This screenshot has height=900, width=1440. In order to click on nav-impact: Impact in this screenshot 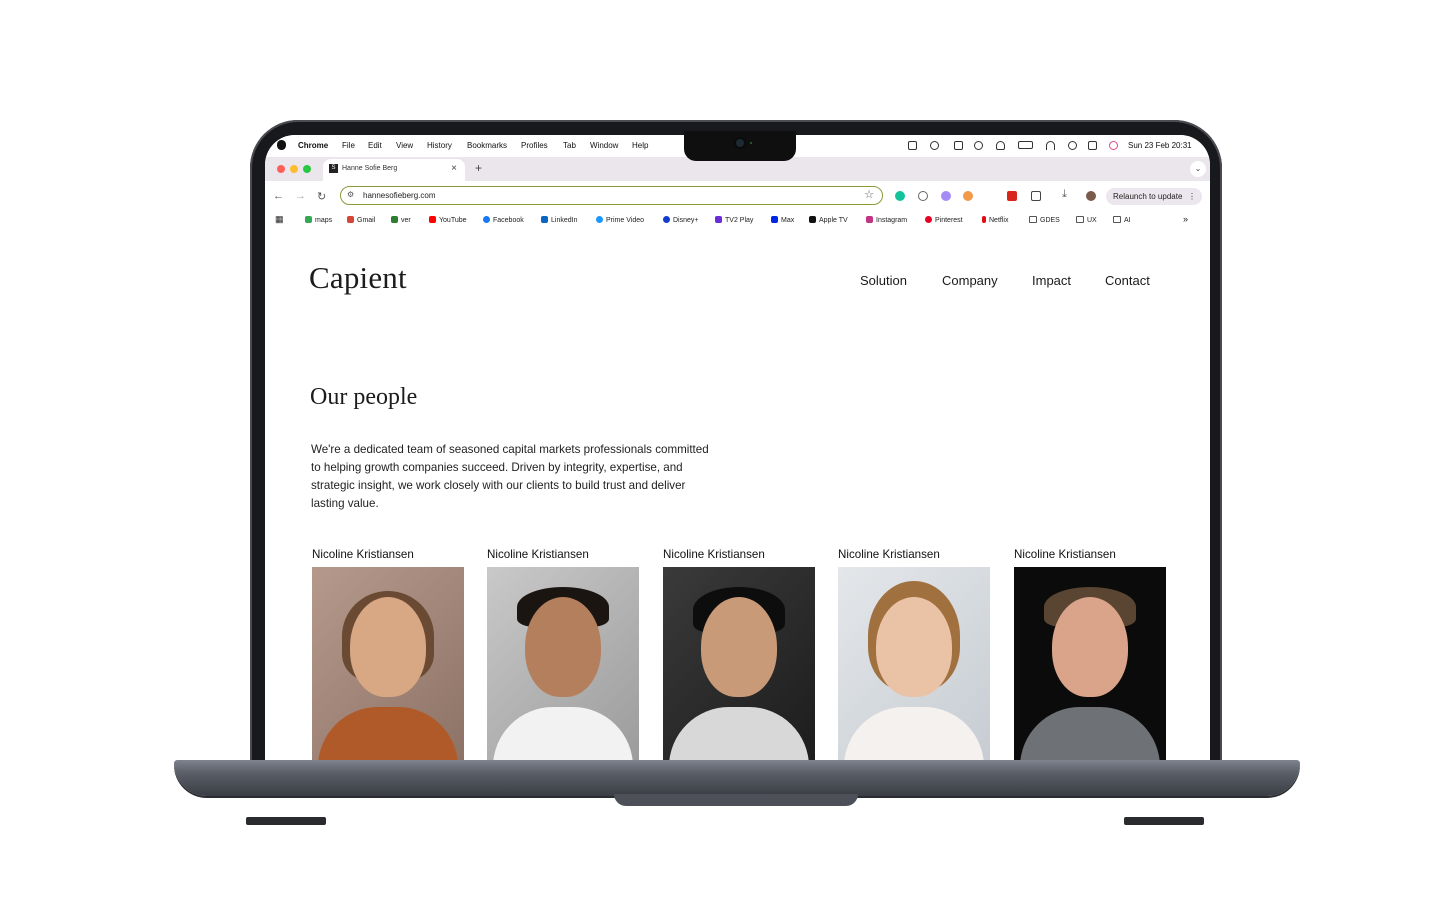, I will do `click(1051, 280)`.